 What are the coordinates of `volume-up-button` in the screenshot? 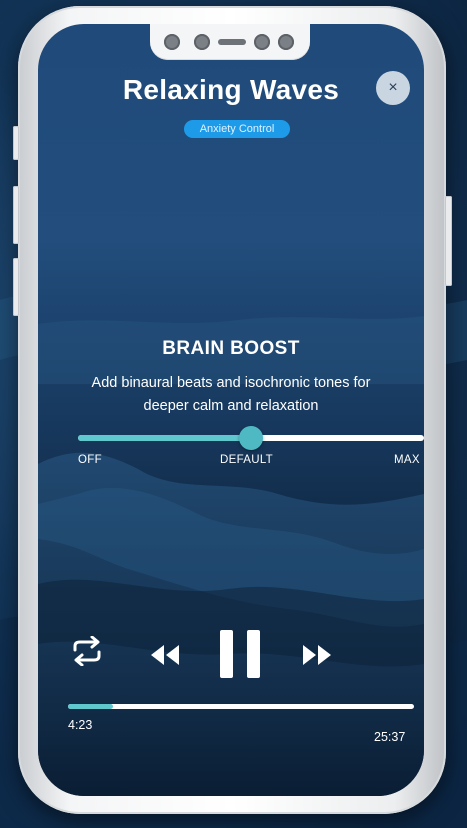 It's located at (16, 215).